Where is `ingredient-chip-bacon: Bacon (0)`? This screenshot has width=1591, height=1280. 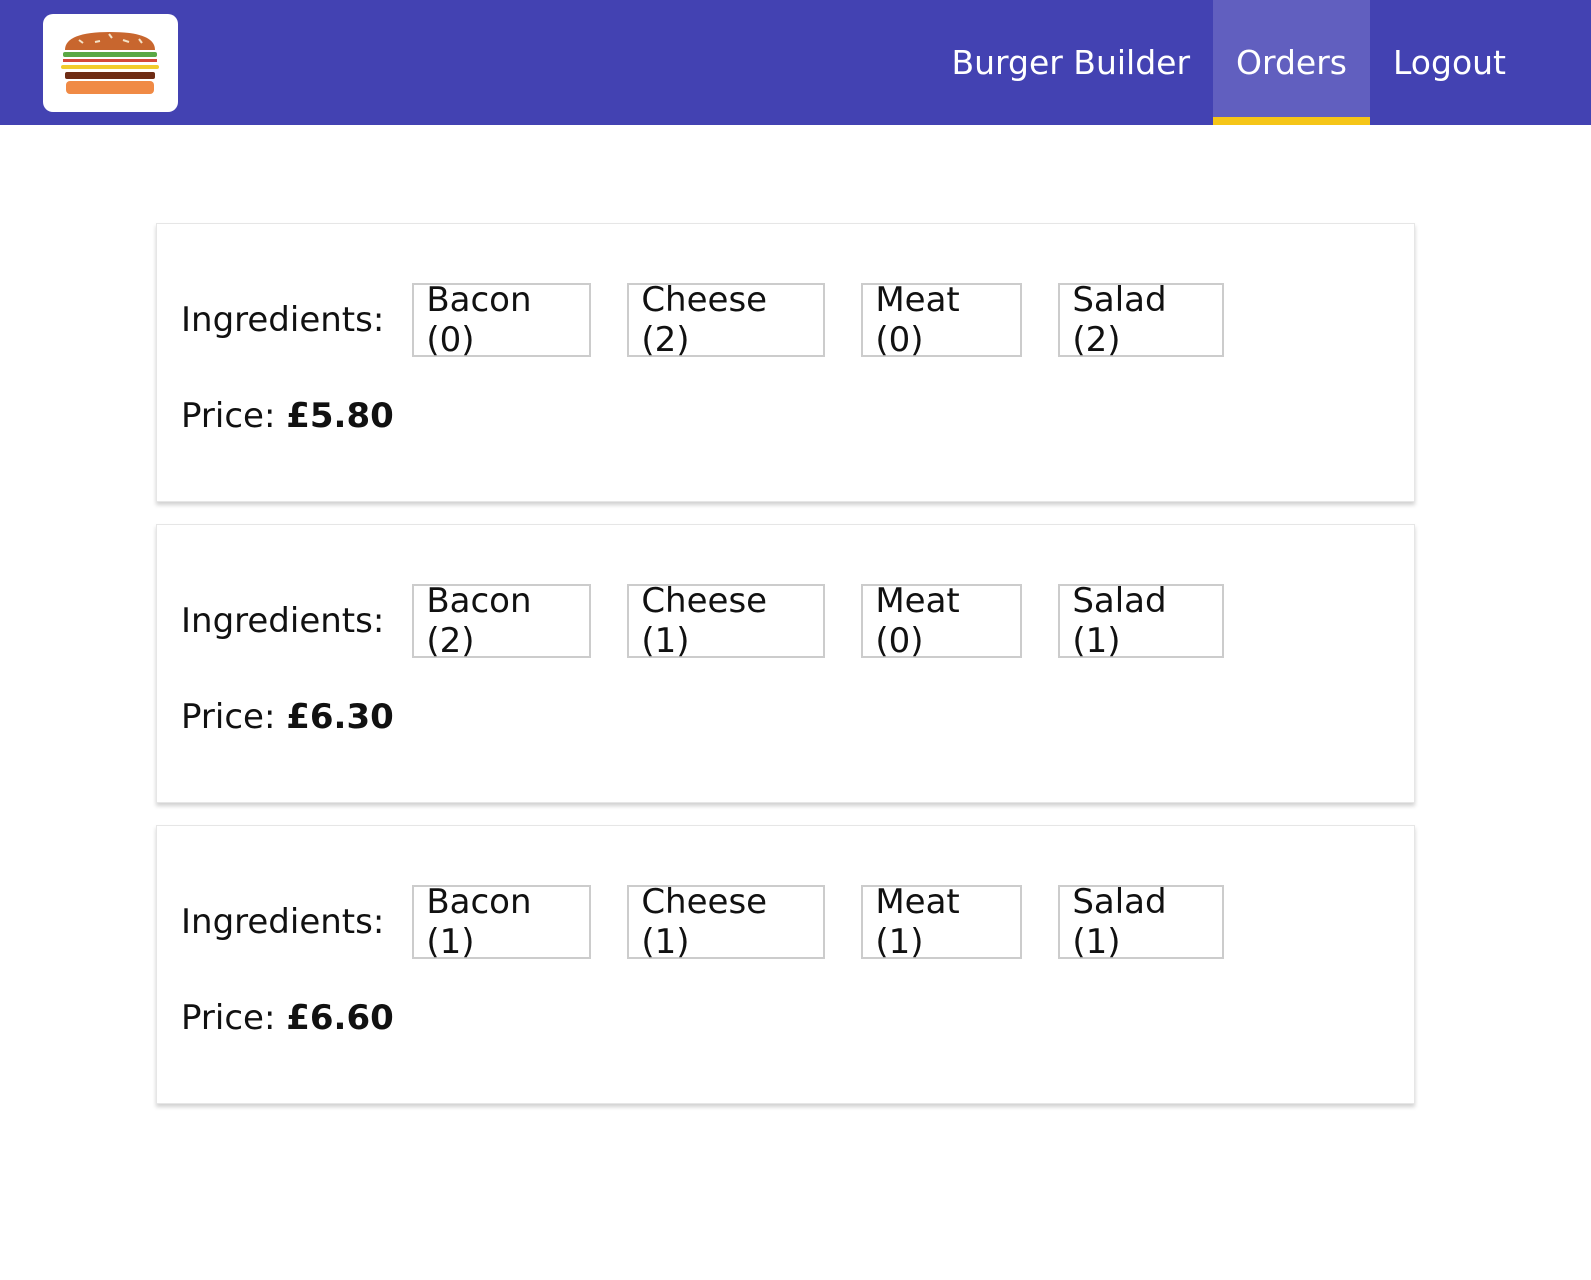 ingredient-chip-bacon: Bacon (0) is located at coordinates (502, 320).